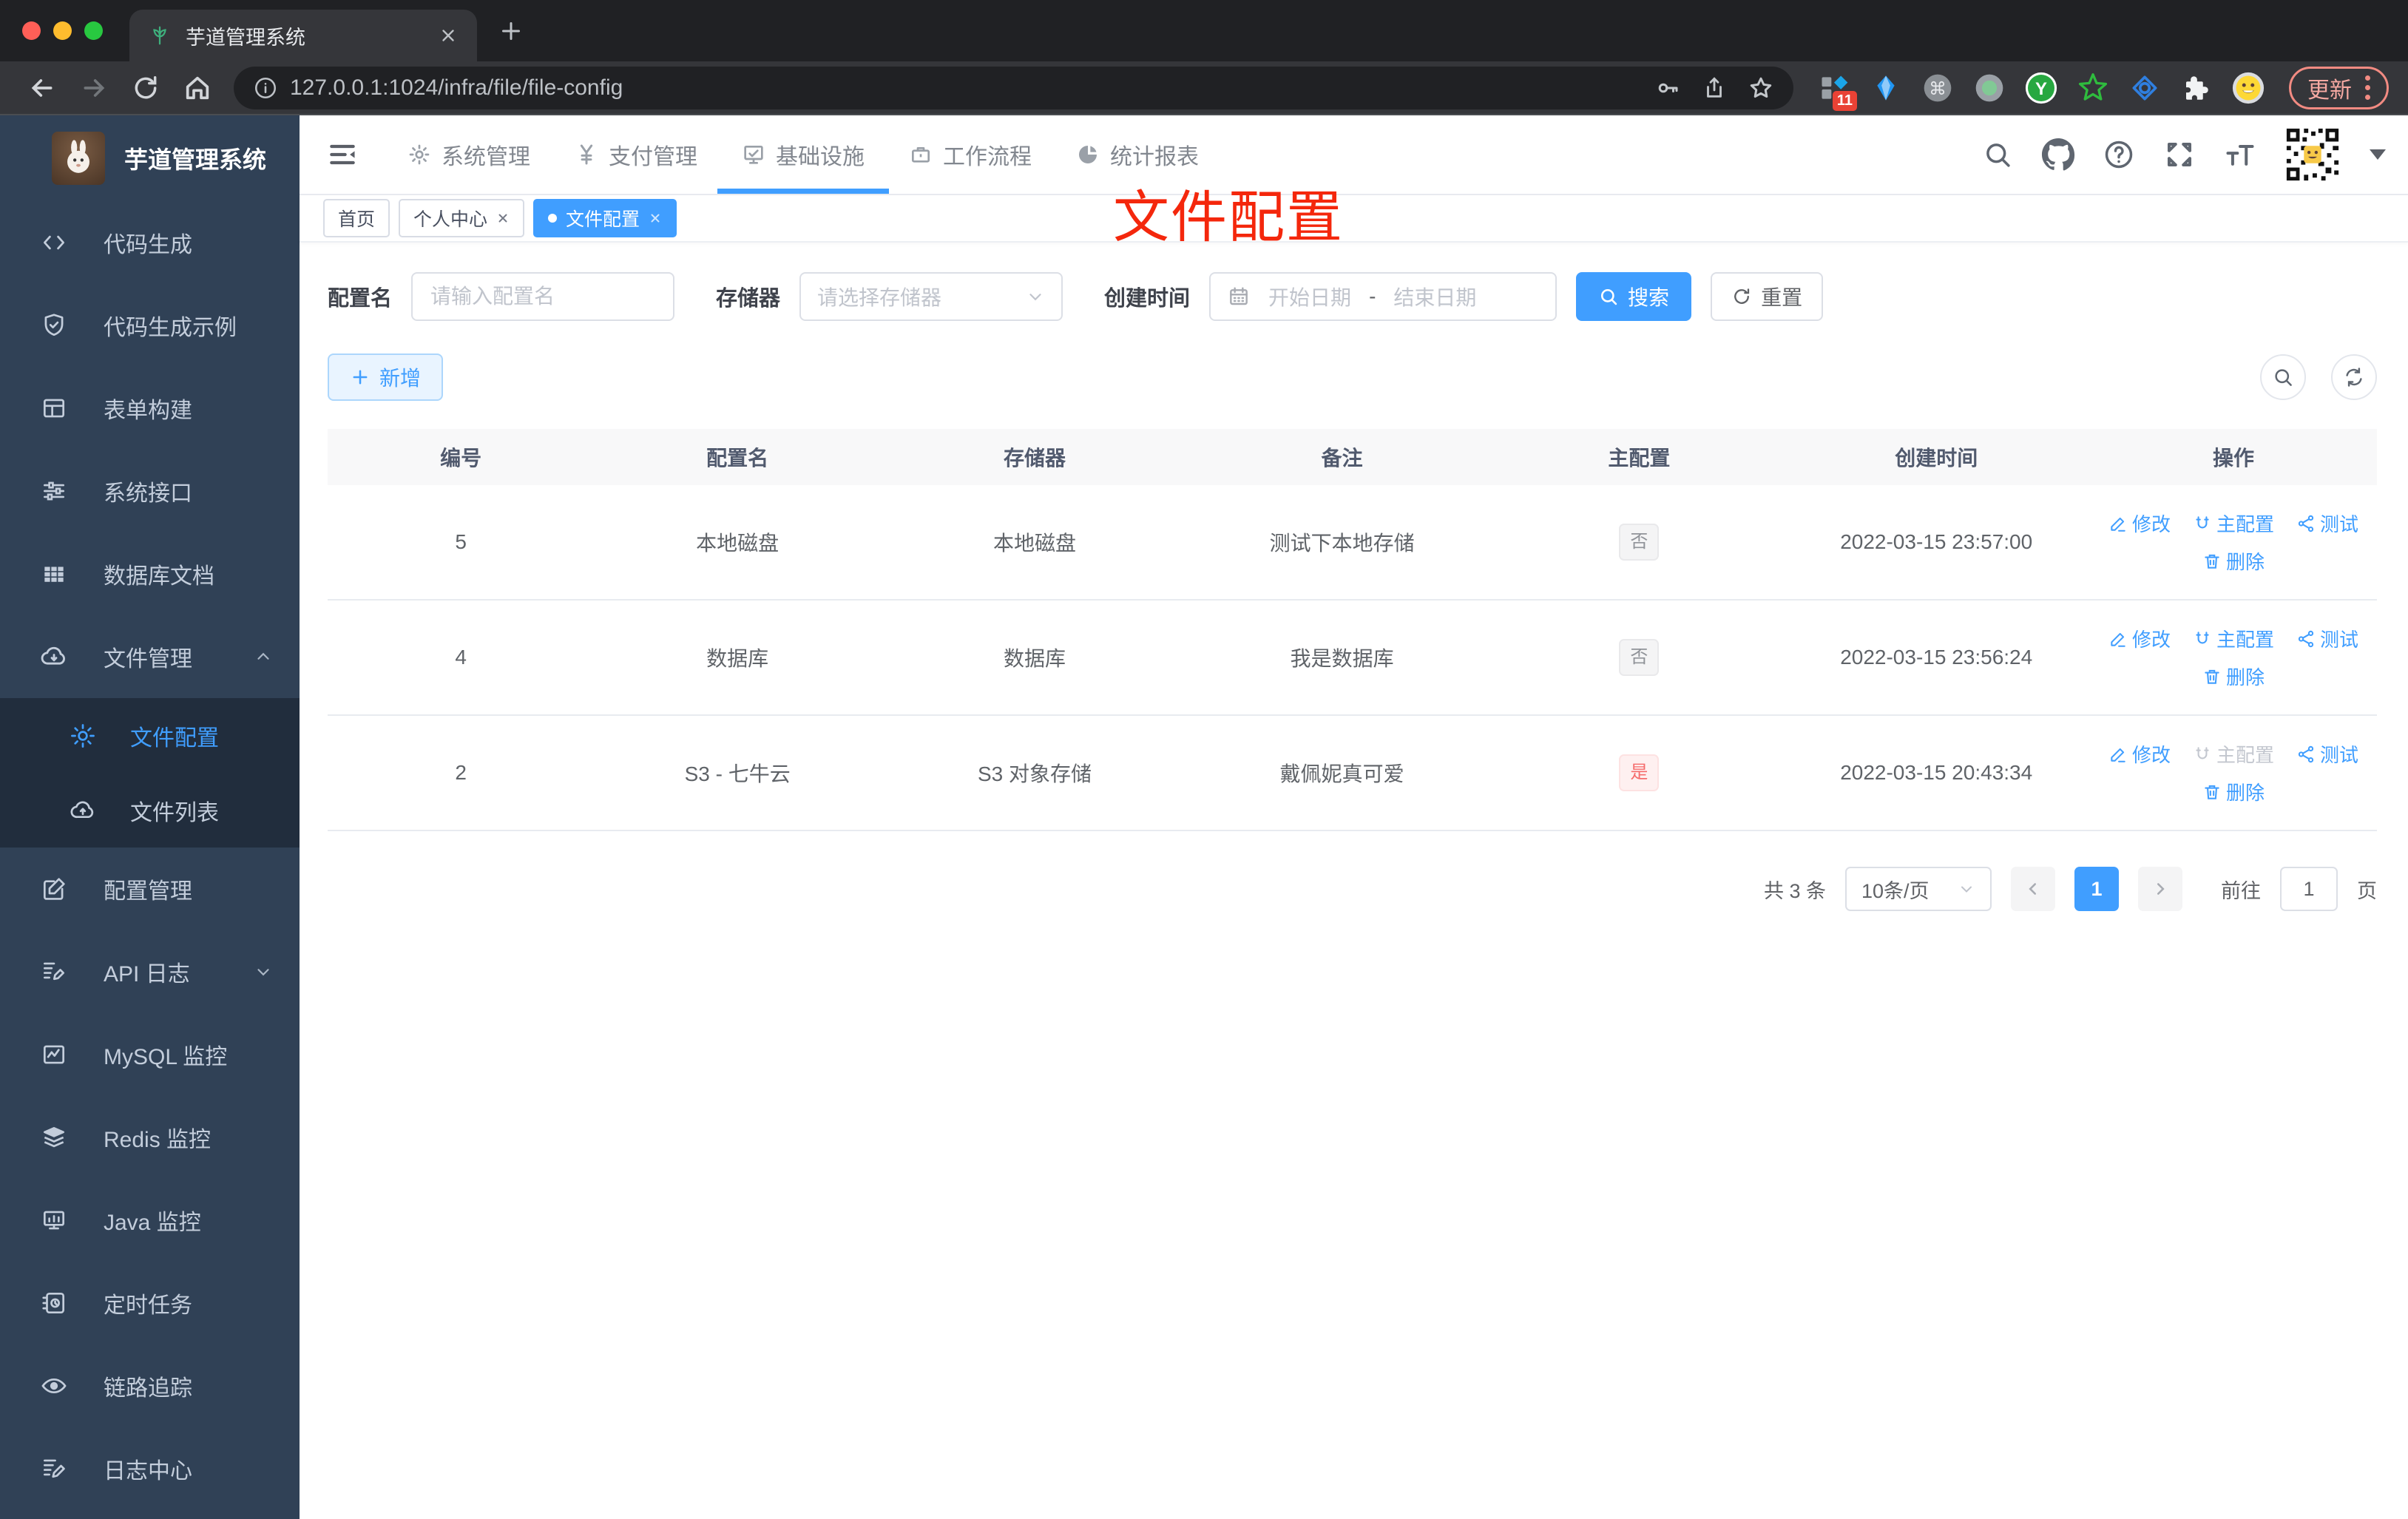 The width and height of the screenshot is (2408, 1519). I want to click on sidebar-item-form-builder: 表单构建, so click(150, 408).